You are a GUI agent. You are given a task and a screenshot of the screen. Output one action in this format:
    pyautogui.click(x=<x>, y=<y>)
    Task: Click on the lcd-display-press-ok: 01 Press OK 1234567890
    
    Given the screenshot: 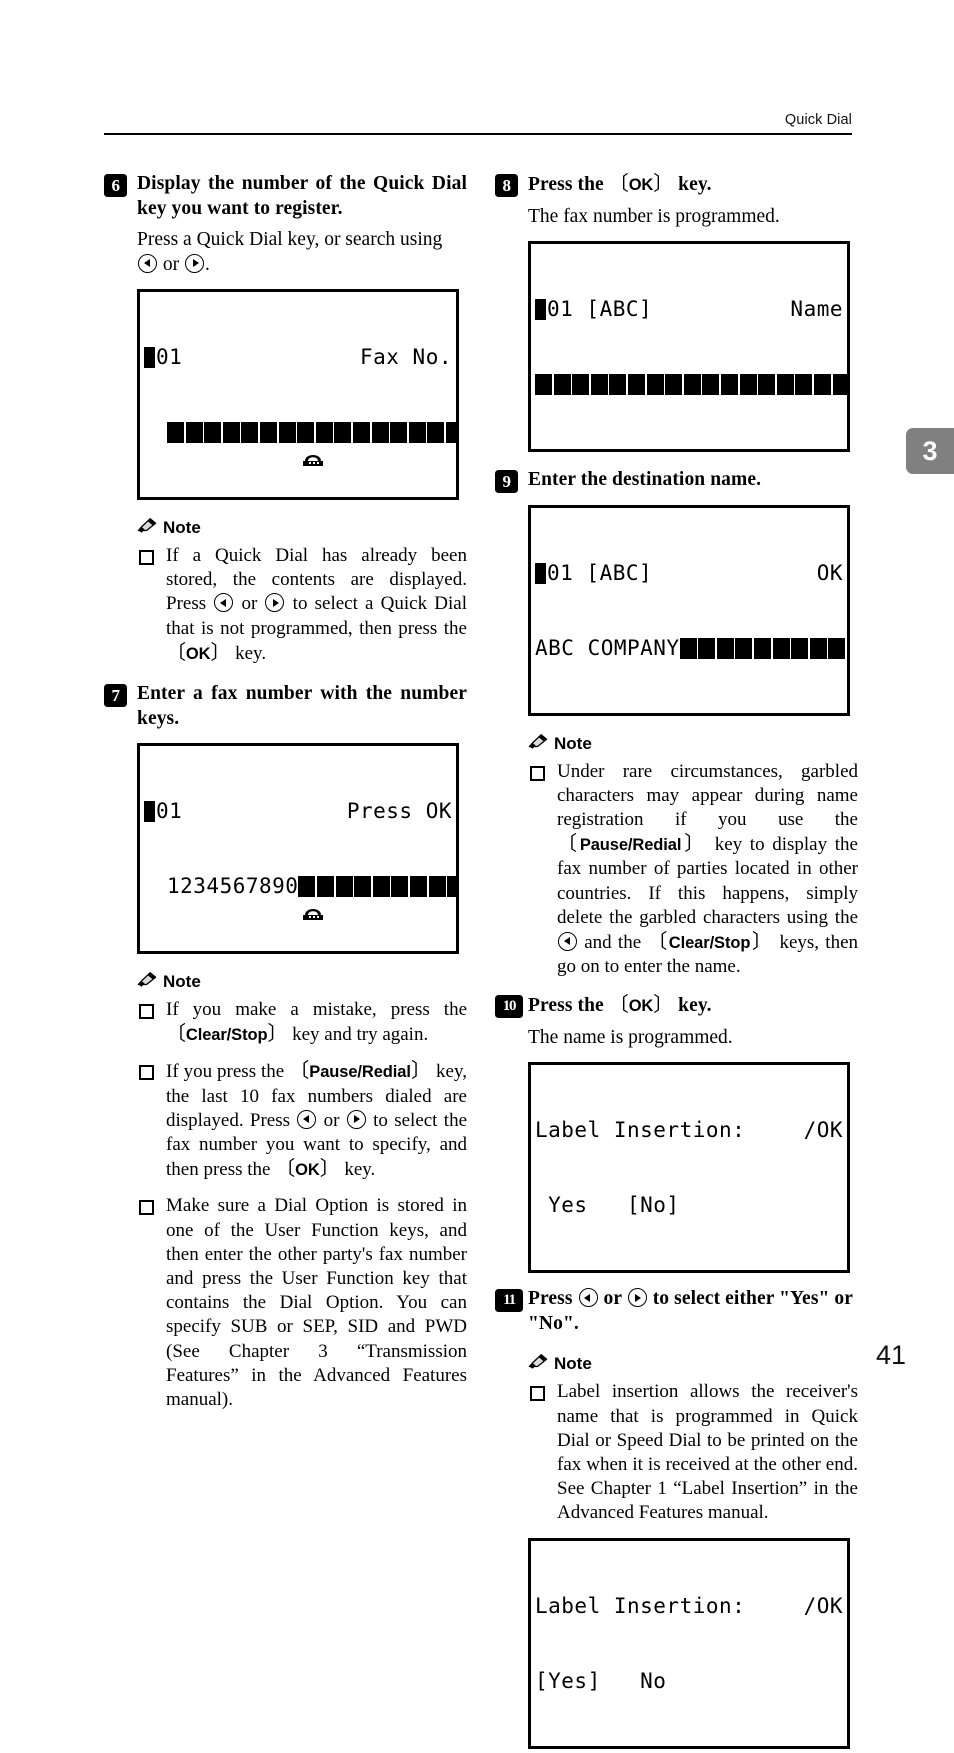 What is the action you would take?
    pyautogui.click(x=298, y=849)
    